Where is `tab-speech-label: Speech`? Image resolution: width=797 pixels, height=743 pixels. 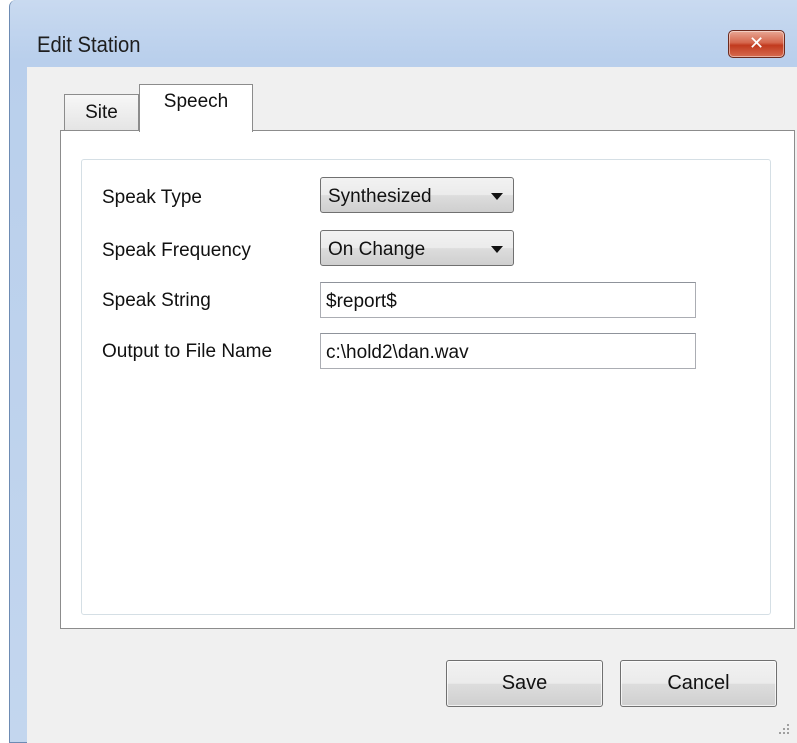 tab-speech-label: Speech is located at coordinates (196, 101).